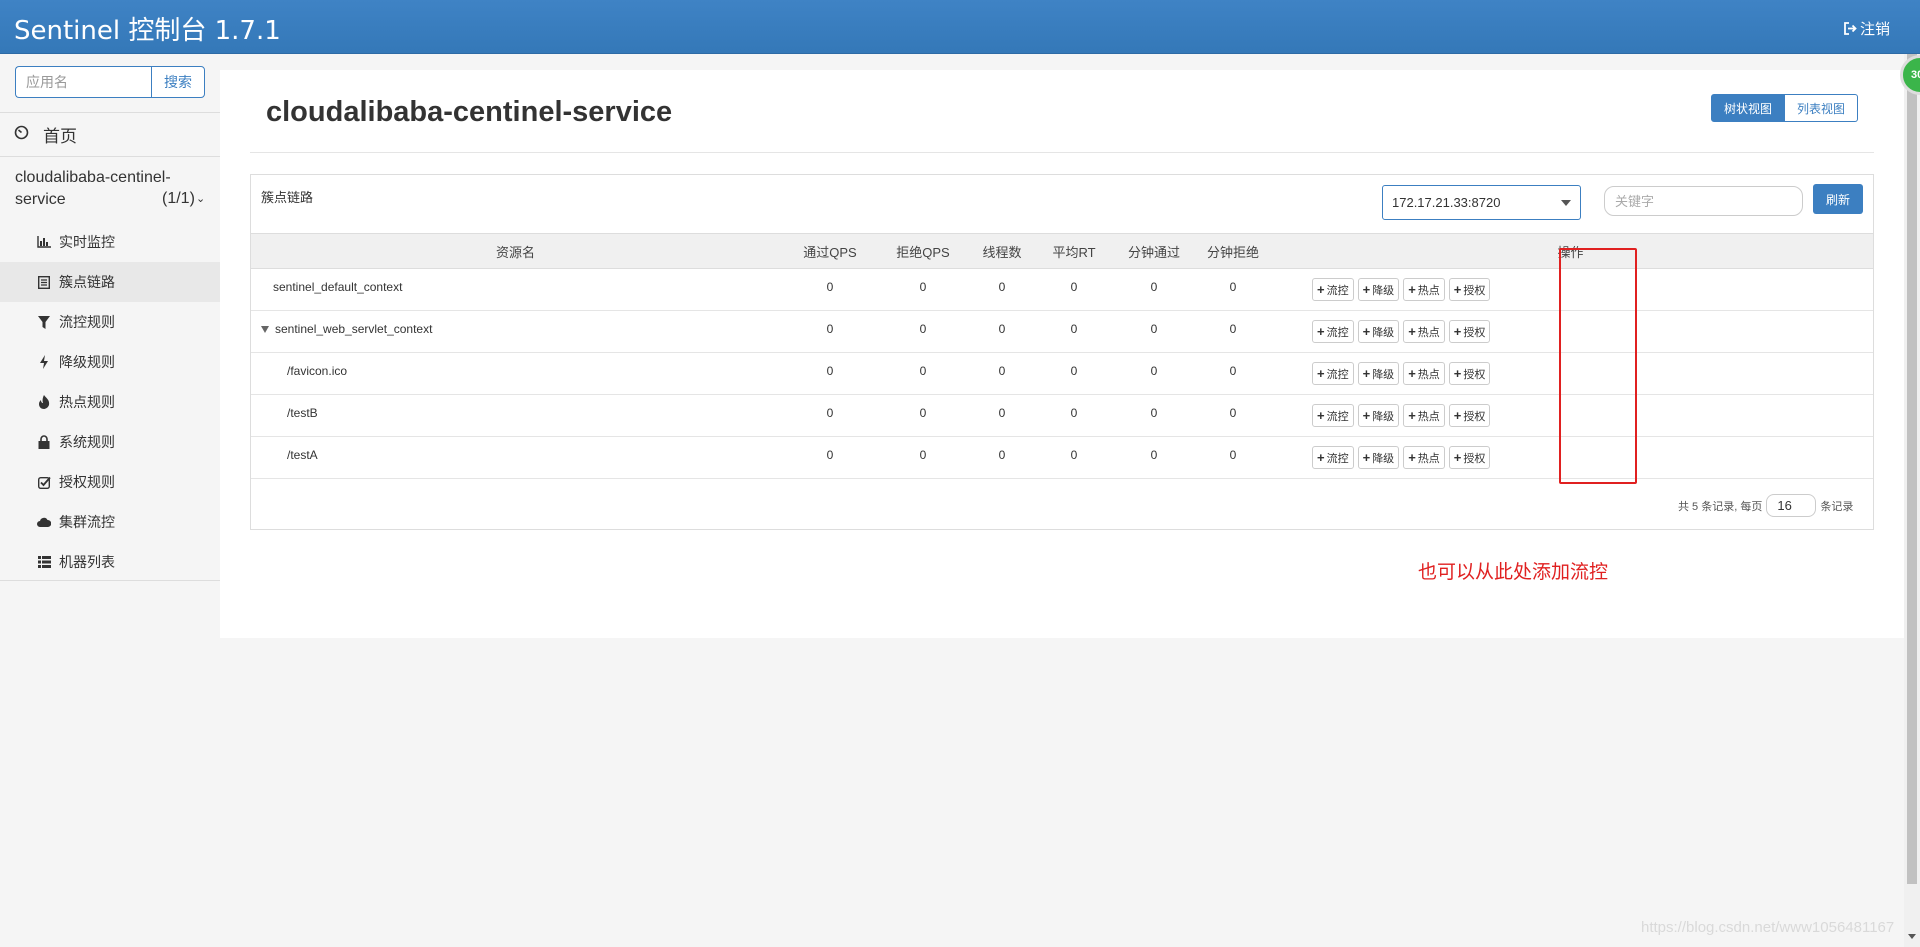 Image resolution: width=1920 pixels, height=947 pixels. I want to click on scrollbar, so click(1912, 500).